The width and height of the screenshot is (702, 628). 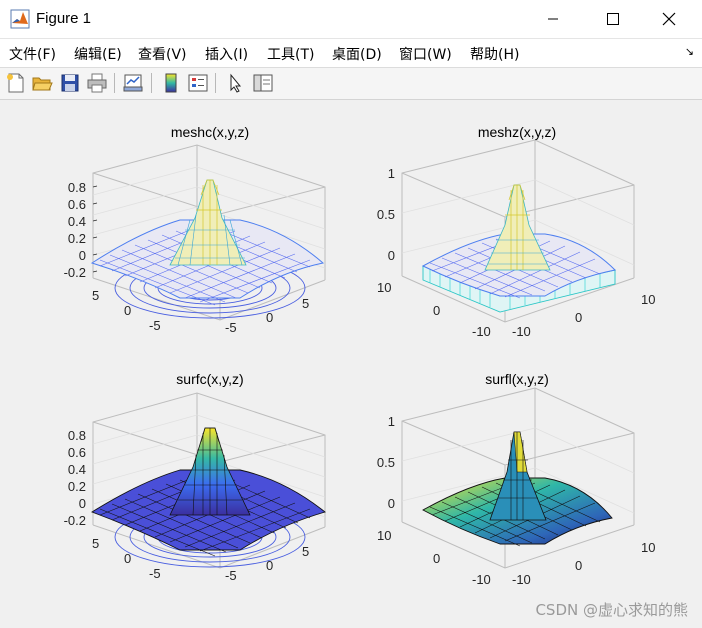 What do you see at coordinates (210, 379) in the screenshot?
I see `subplot-title: surfc(x,y,z)` at bounding box center [210, 379].